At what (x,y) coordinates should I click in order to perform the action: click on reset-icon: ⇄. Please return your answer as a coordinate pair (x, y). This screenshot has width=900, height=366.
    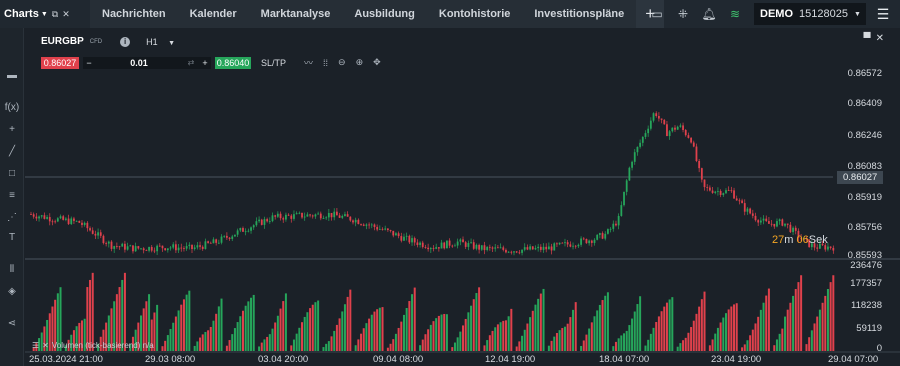
    Looking at the image, I should click on (191, 62).